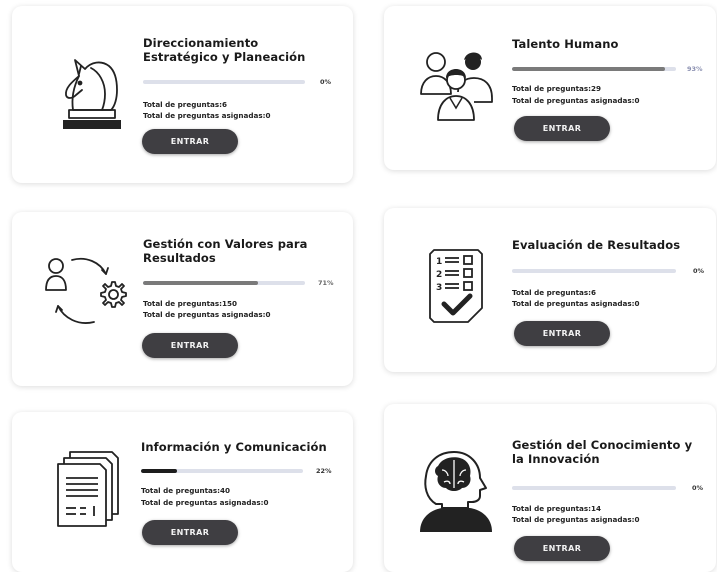 The width and height of the screenshot is (717, 572). What do you see at coordinates (88, 489) in the screenshot?
I see `documents-stack-icon` at bounding box center [88, 489].